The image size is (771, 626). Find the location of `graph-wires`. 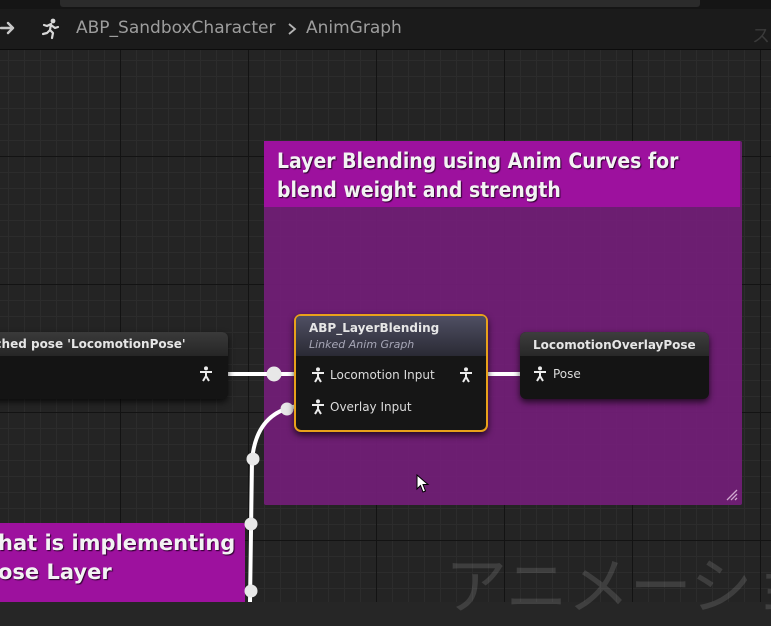

graph-wires is located at coordinates (374, 484).